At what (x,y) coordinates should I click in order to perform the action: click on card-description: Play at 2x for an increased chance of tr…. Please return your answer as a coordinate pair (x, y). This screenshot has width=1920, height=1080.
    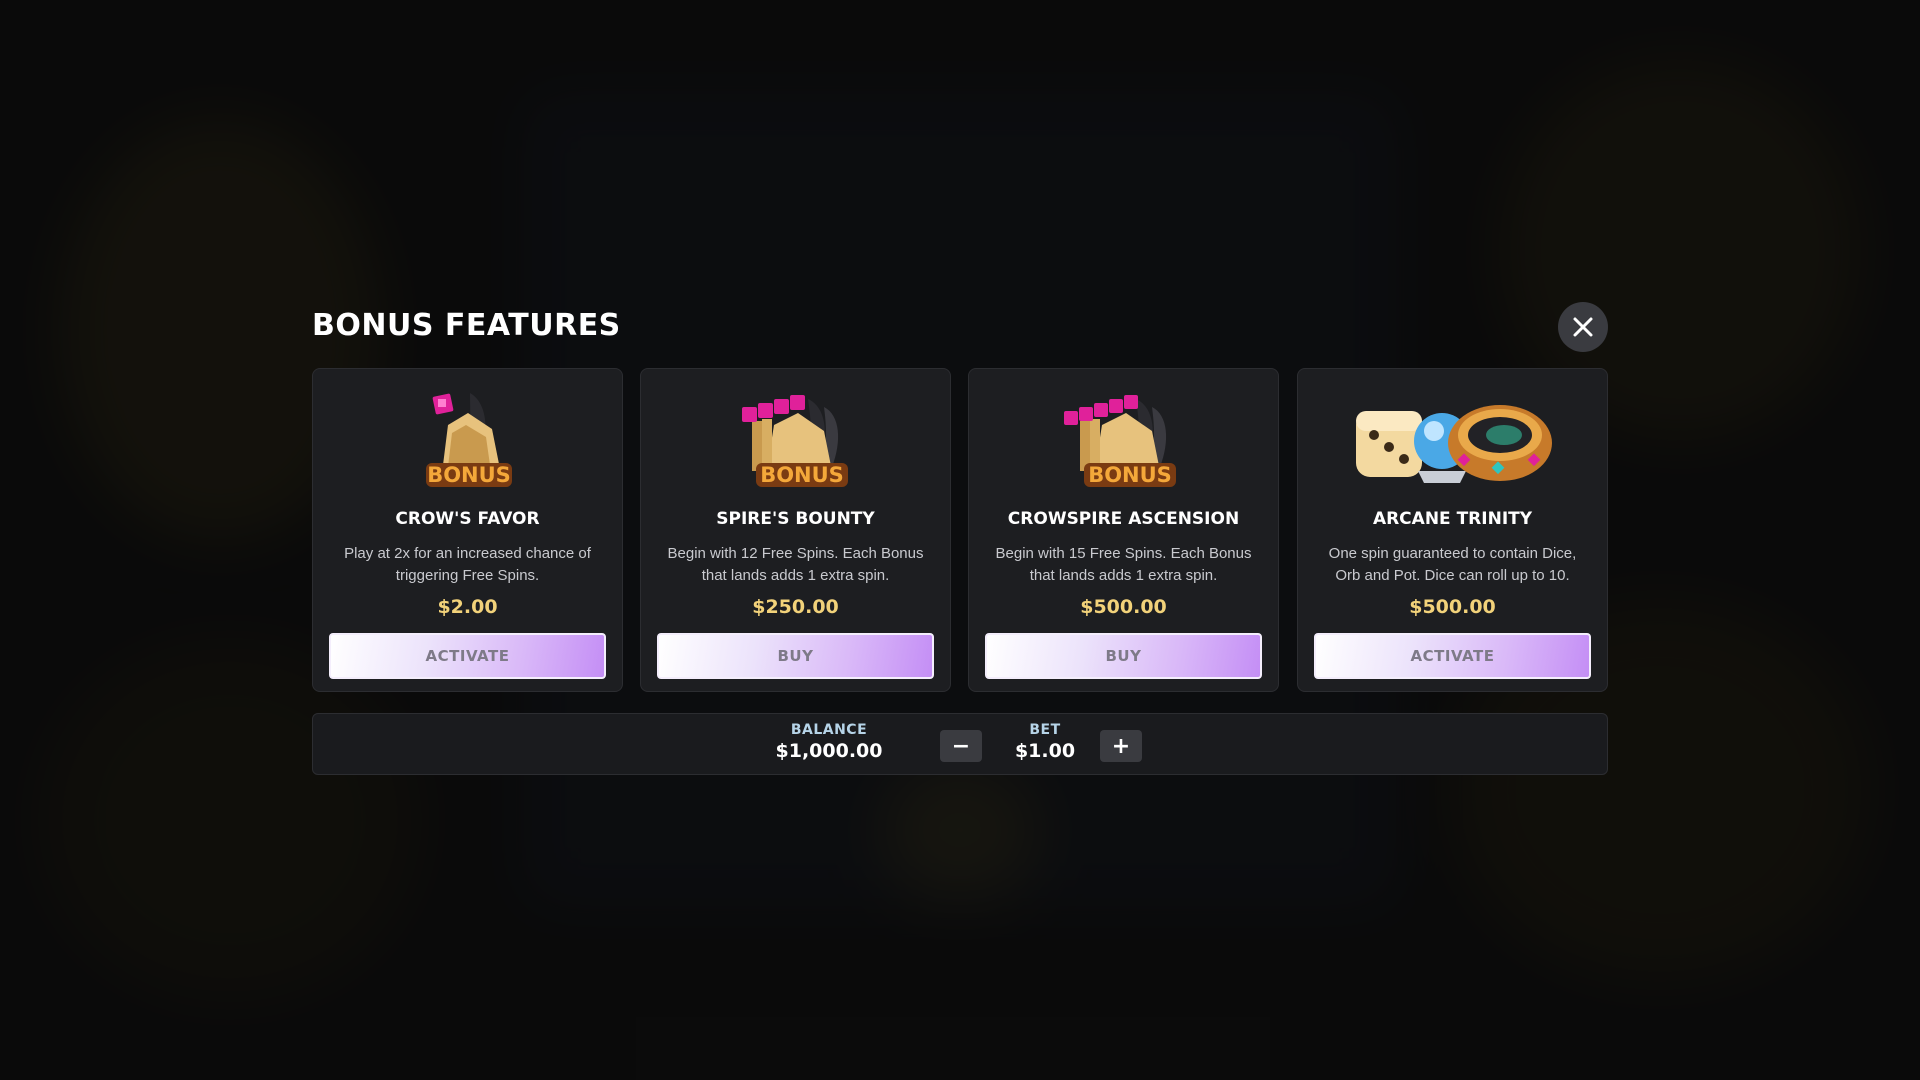
    Looking at the image, I should click on (467, 564).